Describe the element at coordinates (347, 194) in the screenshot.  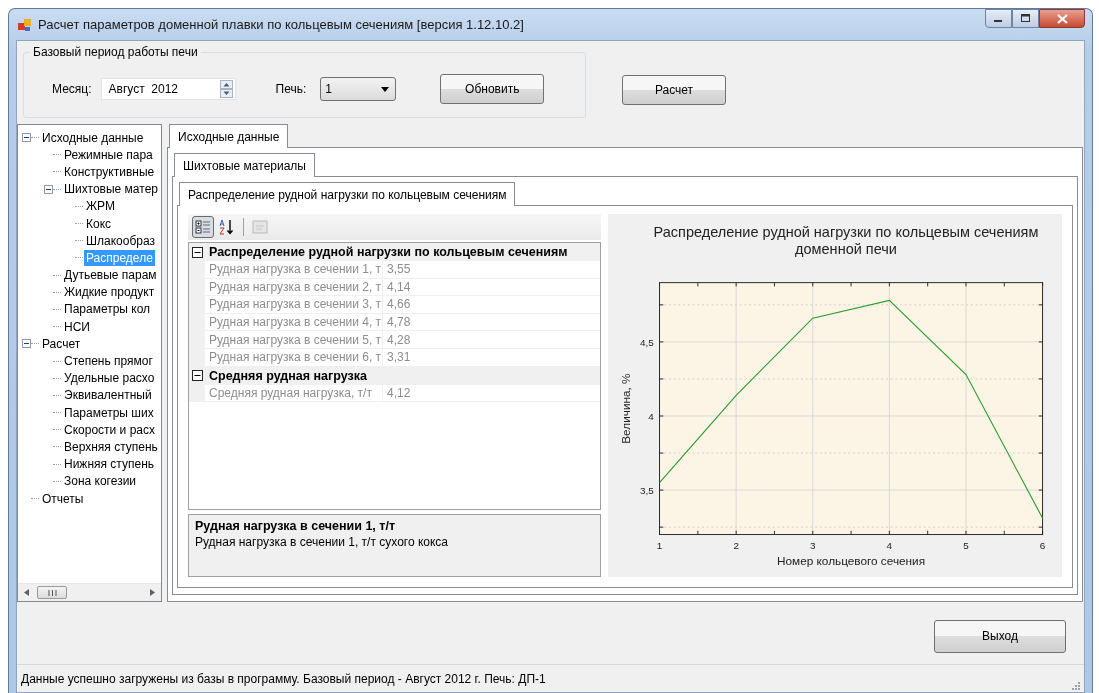
I see `tab: Распределение рудной нагрузки по кольцевым сечениям` at that location.